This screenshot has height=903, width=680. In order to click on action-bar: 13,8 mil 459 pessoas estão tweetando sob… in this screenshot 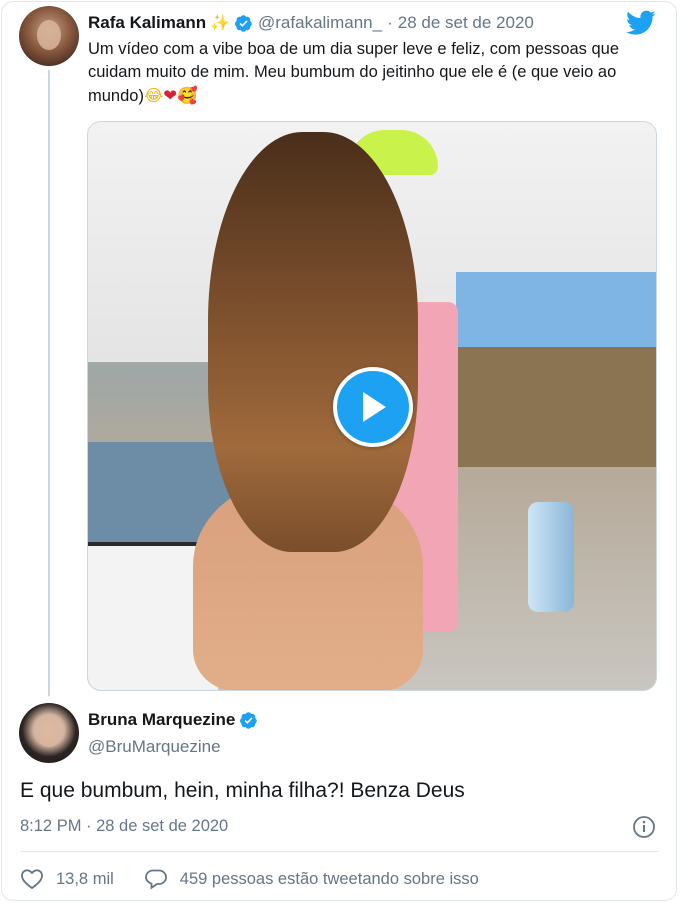, I will do `click(249, 879)`.